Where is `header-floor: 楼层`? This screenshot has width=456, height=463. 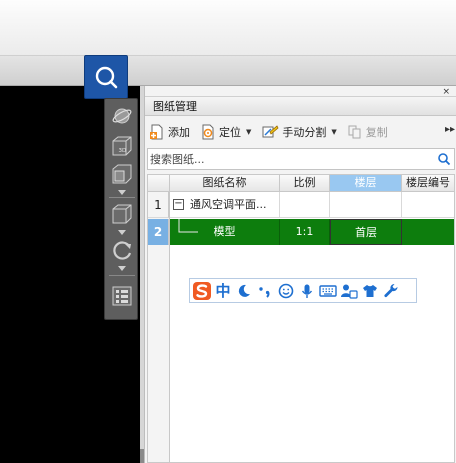
header-floor: 楼层 is located at coordinates (366, 183).